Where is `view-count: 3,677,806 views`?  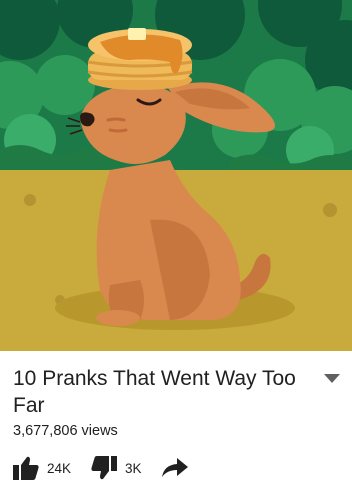 view-count: 3,677,806 views is located at coordinates (65, 431).